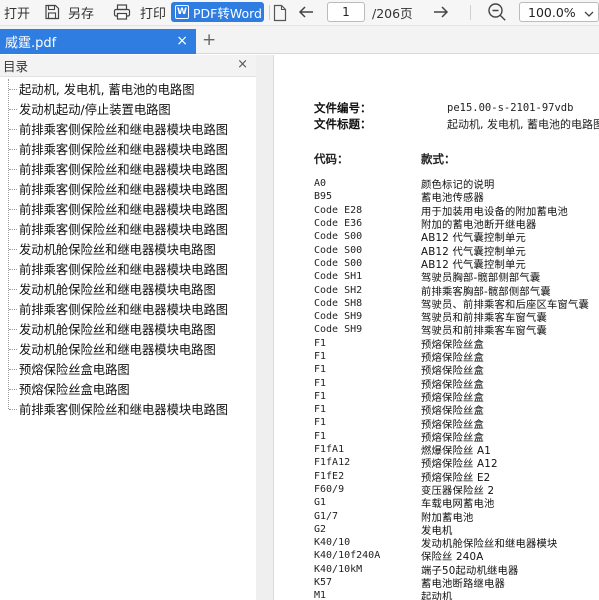  I want to click on code-row: F1fA12 预熔保险丝 A12, so click(456, 463).